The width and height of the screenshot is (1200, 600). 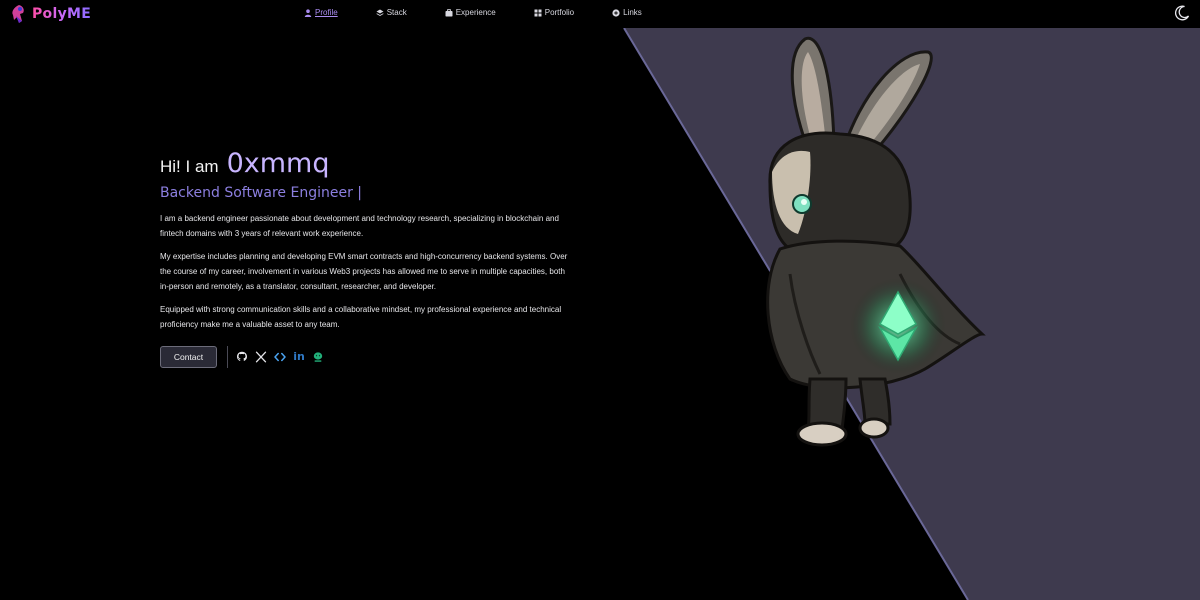 I want to click on nav-item-links: Links, so click(x=627, y=12).